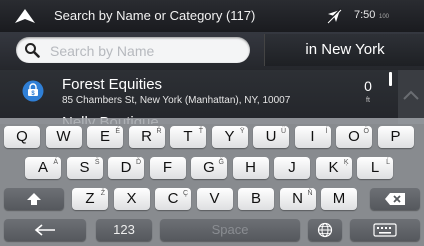 The height and width of the screenshot is (246, 424). I want to click on key-label: J, so click(292, 167).